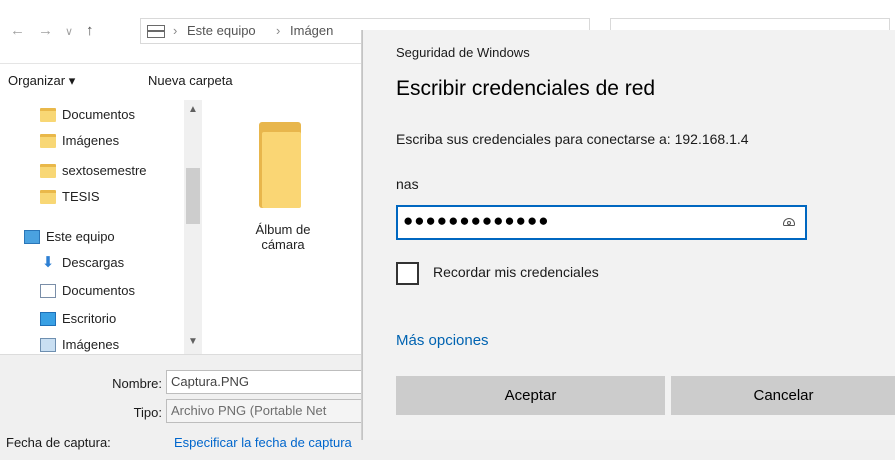  What do you see at coordinates (48, 345) in the screenshot?
I see `pictures-icon` at bounding box center [48, 345].